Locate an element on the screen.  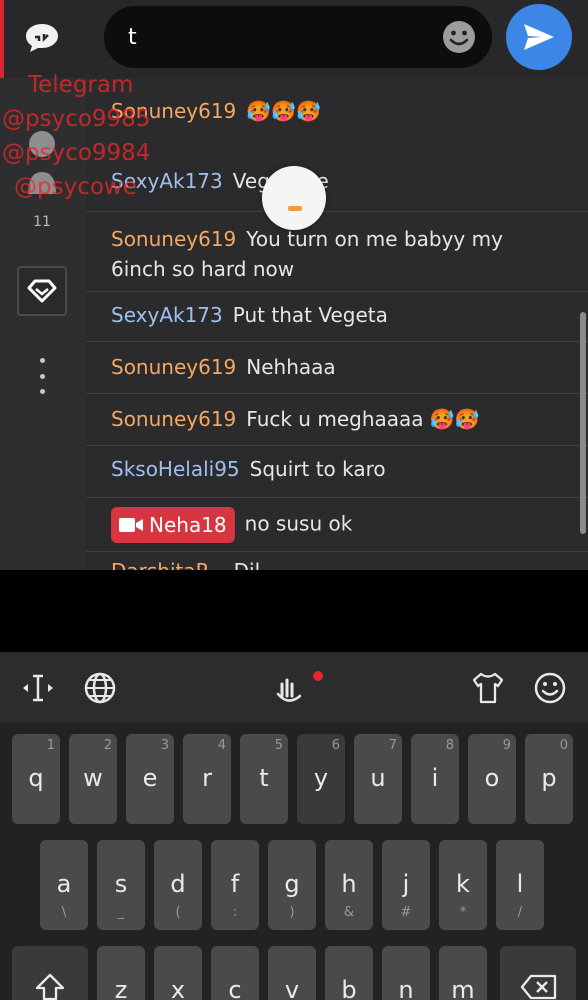
chat-message: SksoHelali95 Squirt to karo is located at coordinates (337, 472).